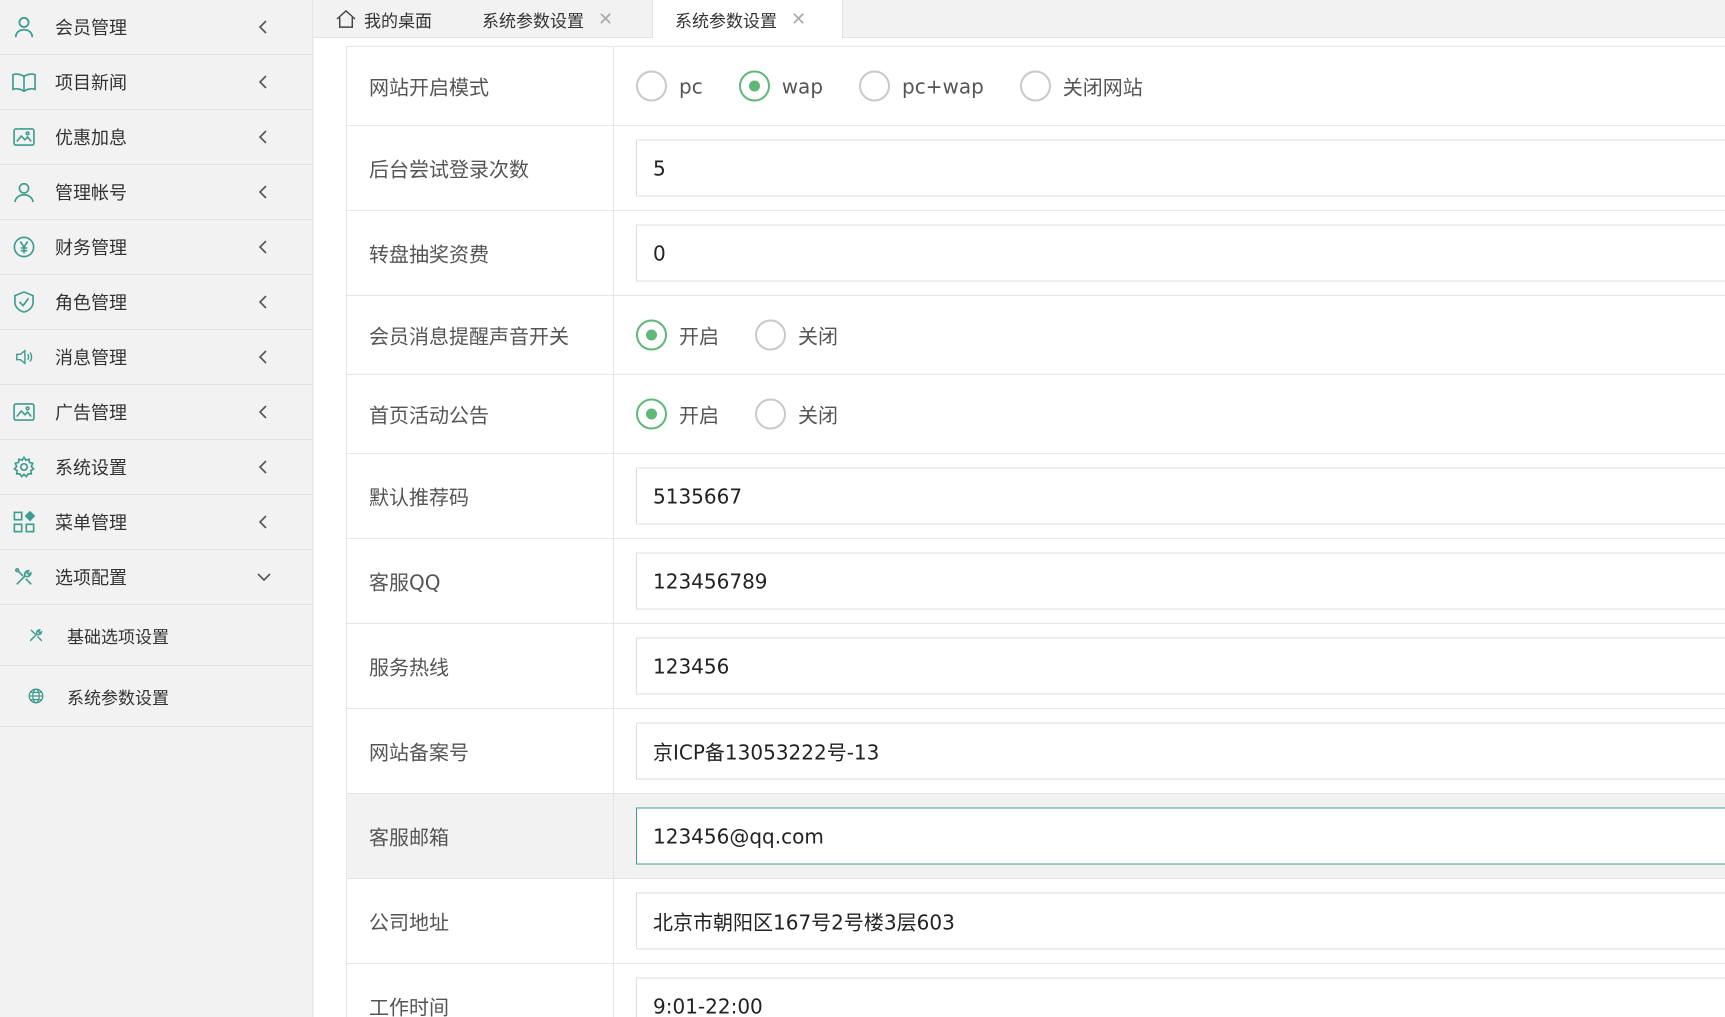 This screenshot has height=1017, width=1725. I want to click on icp-input: 京ICP备13053222号-13, so click(1180, 751).